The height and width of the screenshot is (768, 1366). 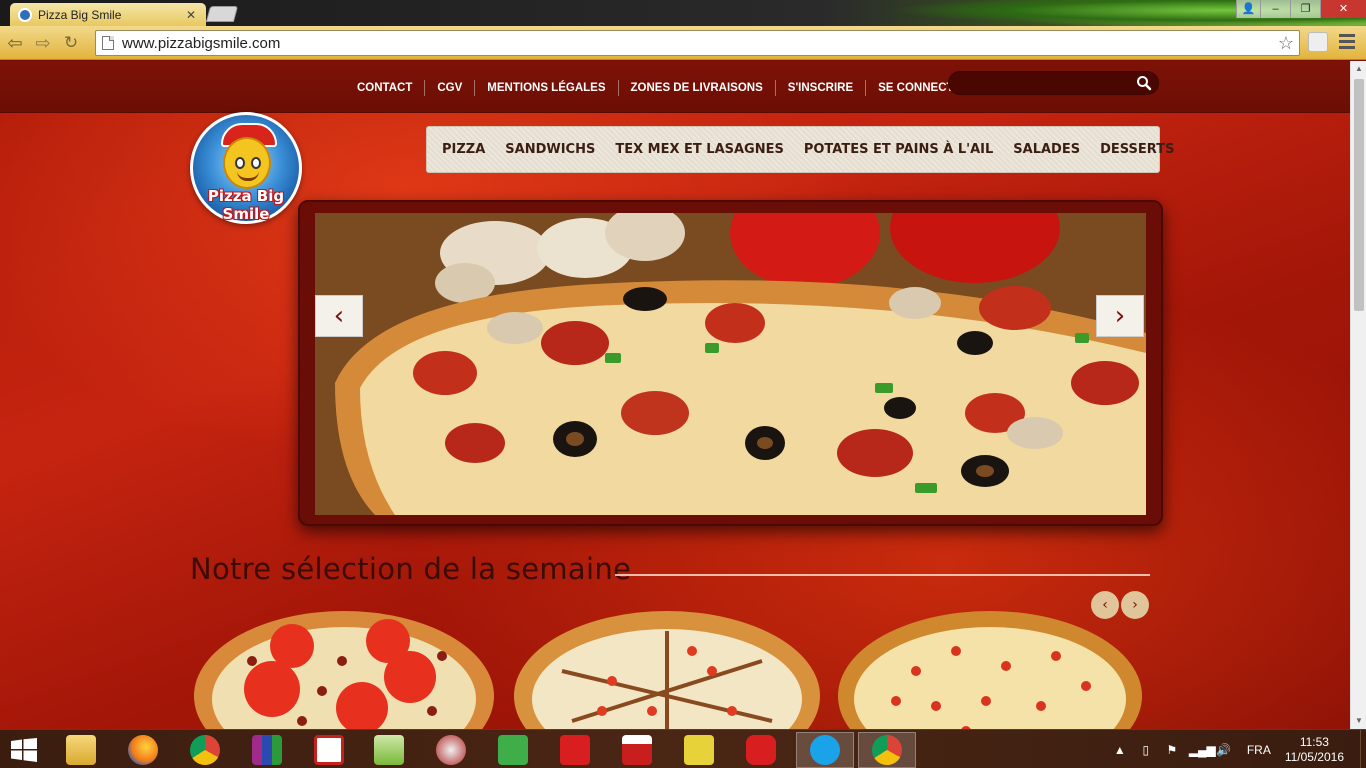 What do you see at coordinates (683, 13) in the screenshot?
I see `browser-tab-strip: Pizza Big Smile ✕ 👤 – ❐ ✕` at bounding box center [683, 13].